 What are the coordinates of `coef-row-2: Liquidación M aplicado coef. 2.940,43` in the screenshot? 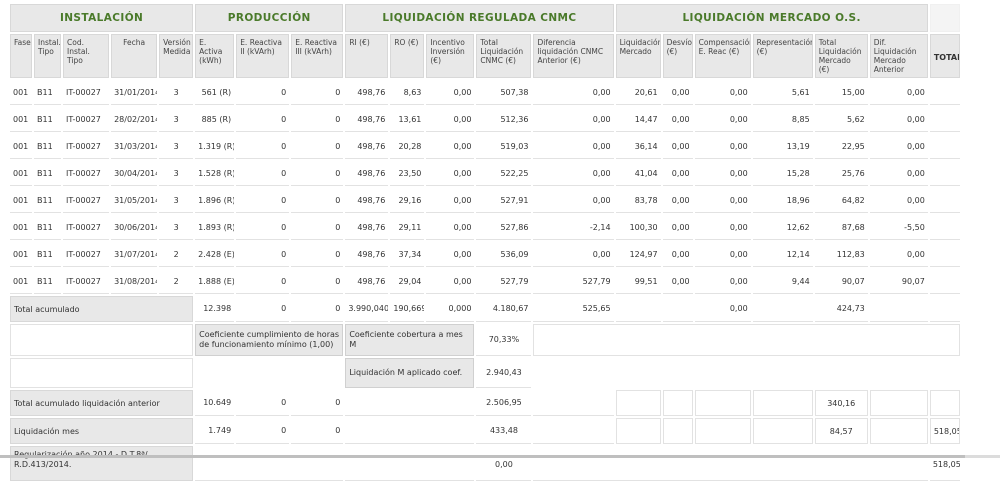 It's located at (485, 373).